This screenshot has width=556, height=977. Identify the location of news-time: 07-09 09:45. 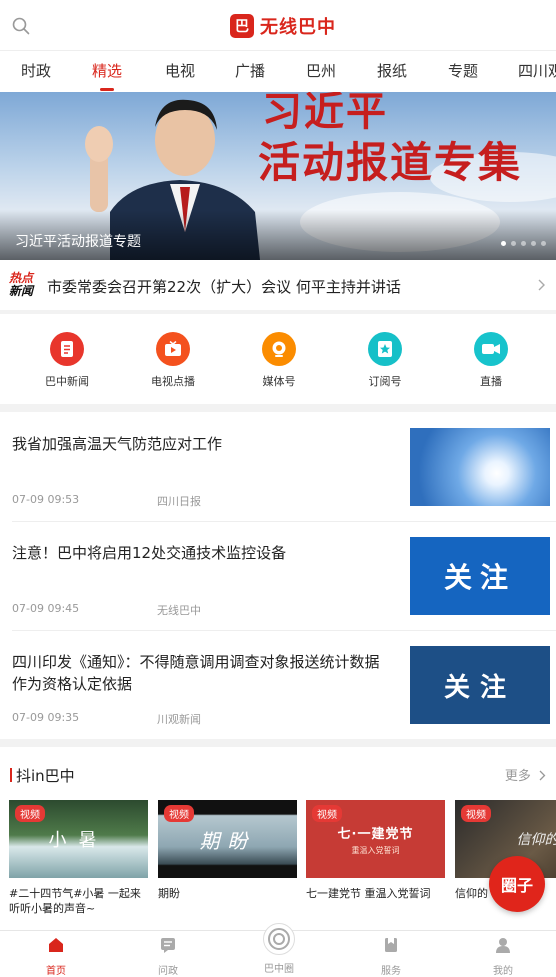
(46, 608).